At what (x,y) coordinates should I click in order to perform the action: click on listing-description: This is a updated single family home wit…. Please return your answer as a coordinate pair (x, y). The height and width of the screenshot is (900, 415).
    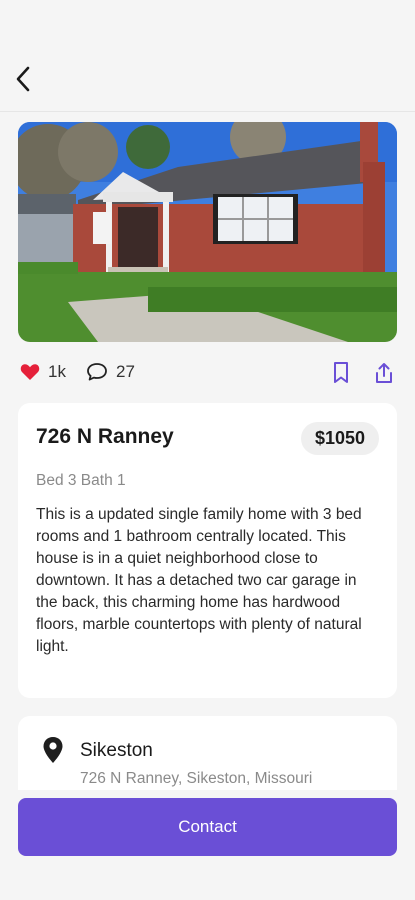
    Looking at the image, I should click on (199, 580).